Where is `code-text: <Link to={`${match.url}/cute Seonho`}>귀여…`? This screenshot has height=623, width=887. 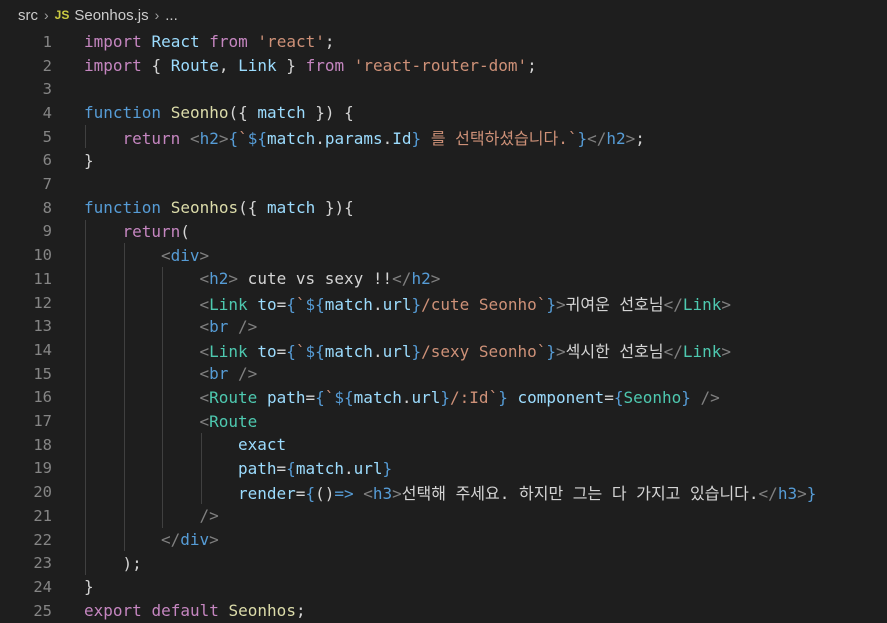
code-text: <Link to={`${match.url}/cute Seonho`}>귀여… is located at coordinates (466, 303).